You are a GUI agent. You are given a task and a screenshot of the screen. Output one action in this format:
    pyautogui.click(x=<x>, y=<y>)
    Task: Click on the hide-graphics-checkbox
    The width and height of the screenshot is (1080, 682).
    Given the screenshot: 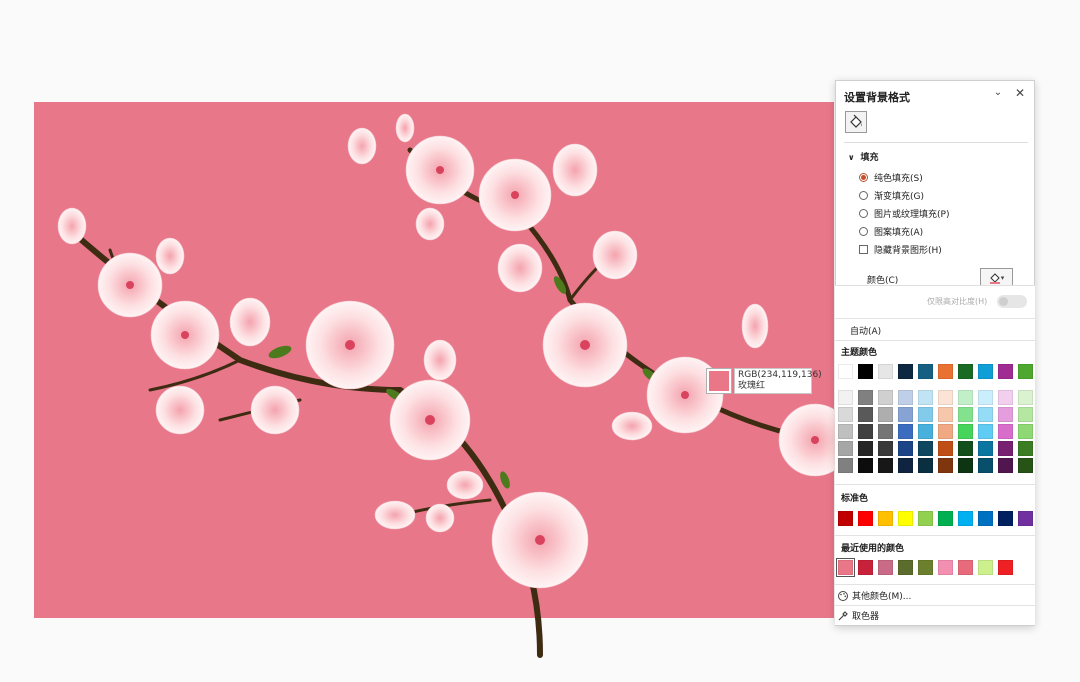 What is the action you would take?
    pyautogui.click(x=863, y=249)
    